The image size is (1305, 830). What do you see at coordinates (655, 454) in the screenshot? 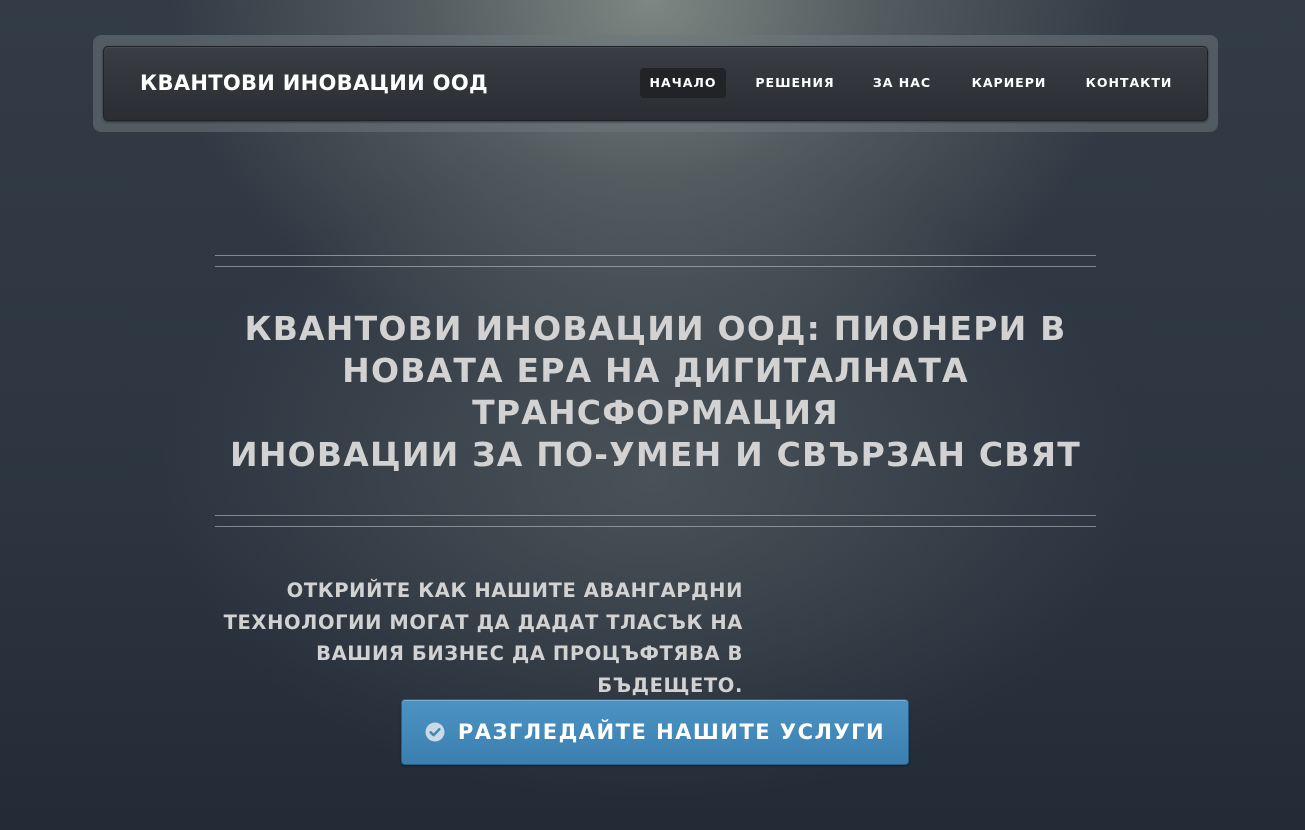
I see `hero-subtitle-line: ИНОВАЦИИ ЗА ПО-УМЕН И СВЪРЗАН СВЯТ` at bounding box center [655, 454].